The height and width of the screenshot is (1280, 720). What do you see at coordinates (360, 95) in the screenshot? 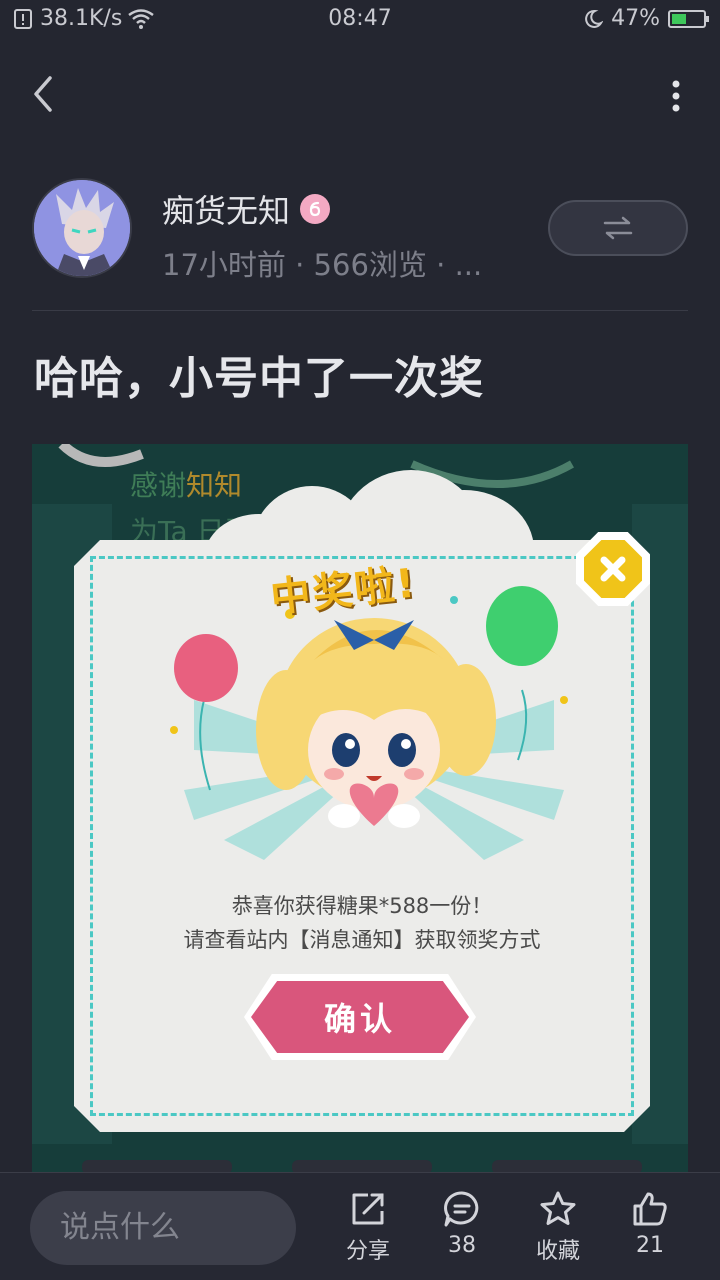
I see `top-nav` at bounding box center [360, 95].